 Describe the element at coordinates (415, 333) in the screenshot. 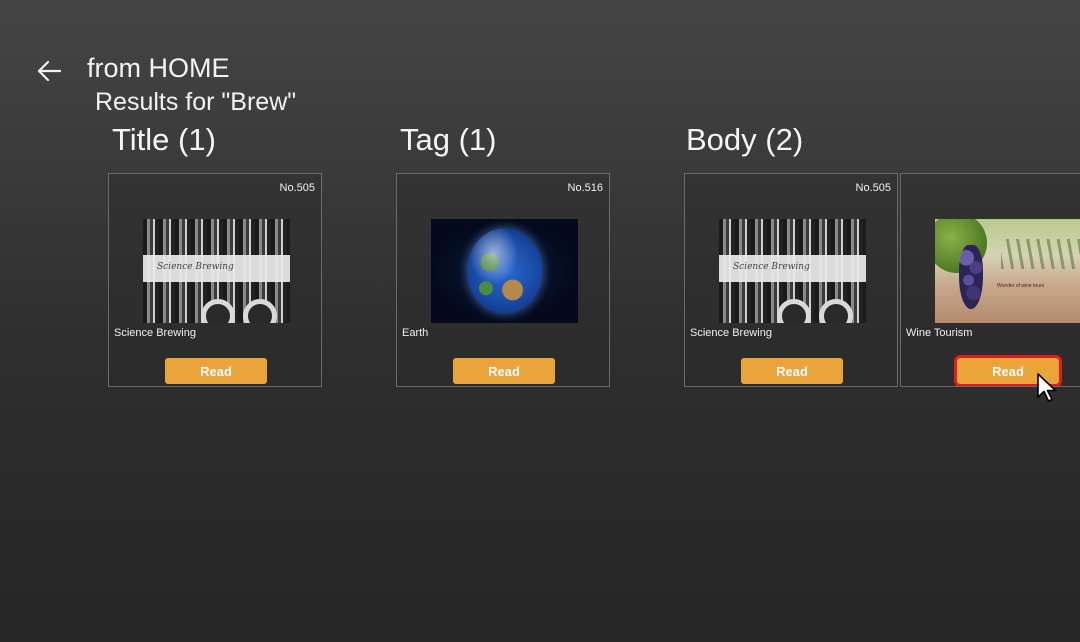

I see `card-caption: Earth` at that location.